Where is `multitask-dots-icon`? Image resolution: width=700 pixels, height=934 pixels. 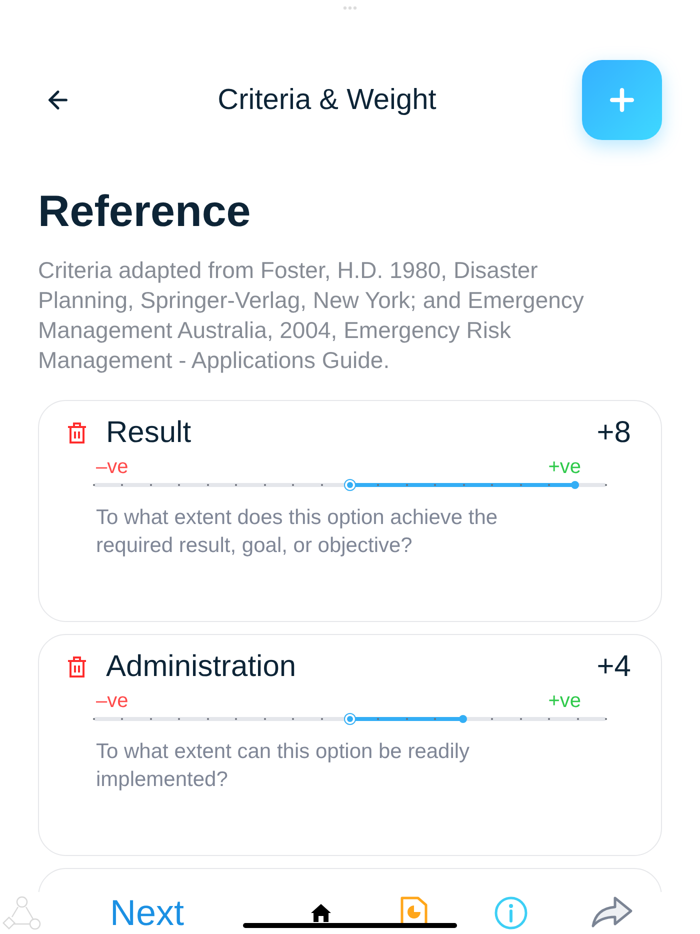 multitask-dots-icon is located at coordinates (350, 8).